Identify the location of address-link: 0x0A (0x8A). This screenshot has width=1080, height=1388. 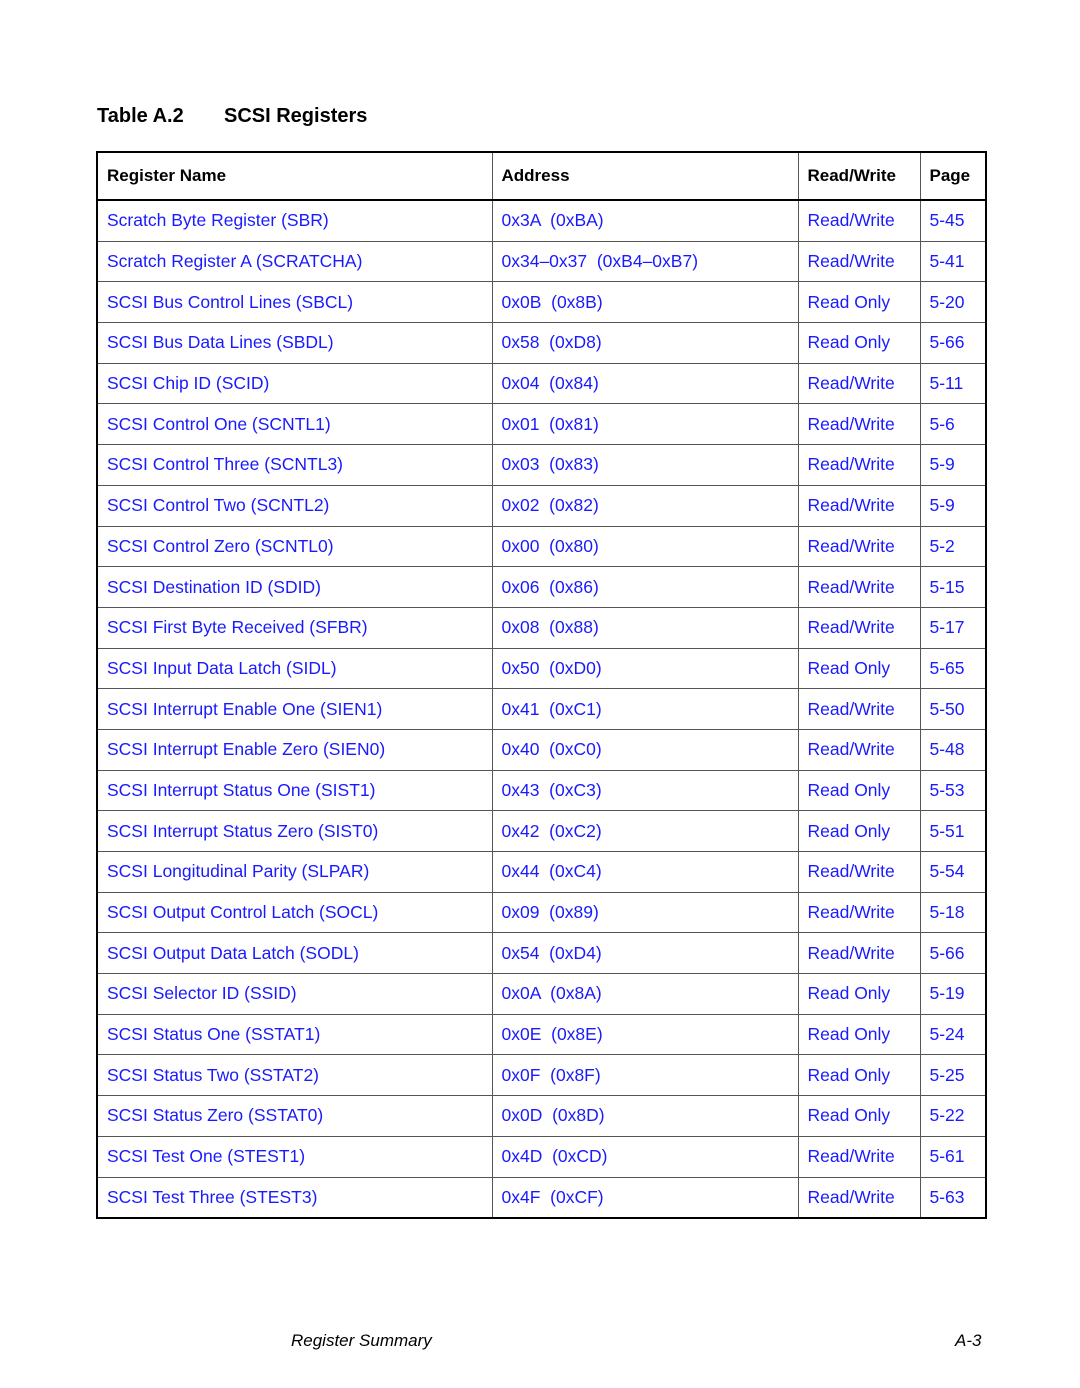
(552, 993).